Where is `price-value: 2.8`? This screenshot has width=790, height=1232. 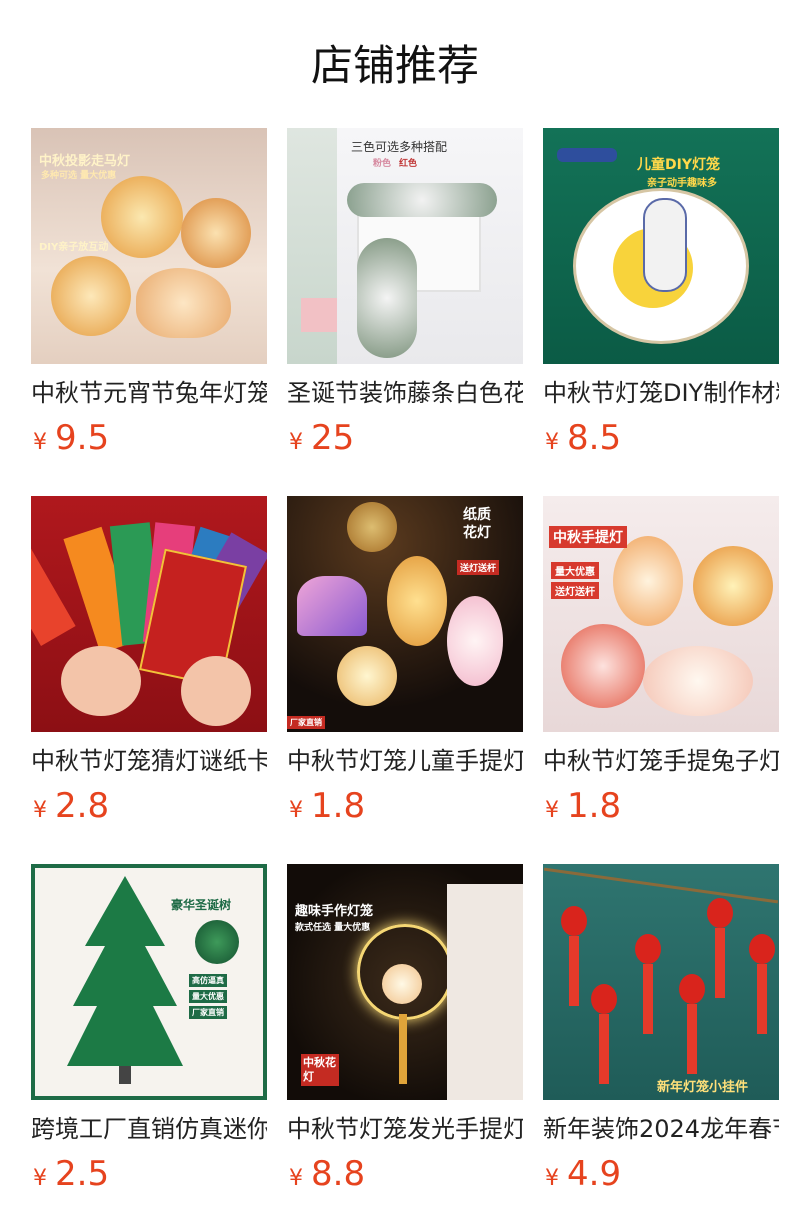
price-value: 2.8 is located at coordinates (82, 806).